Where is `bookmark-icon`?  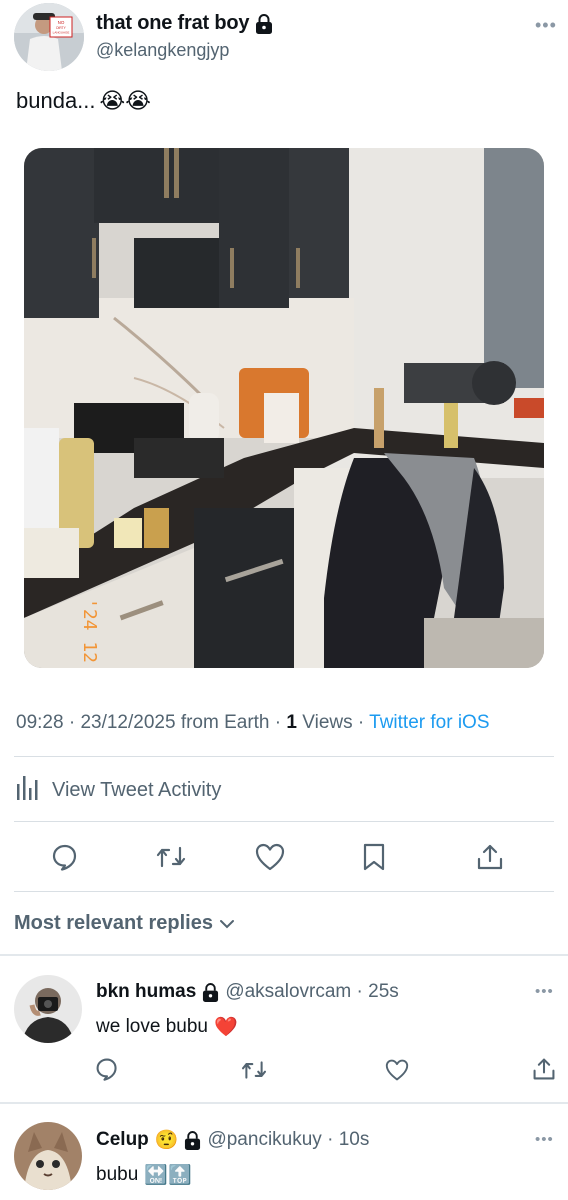
bookmark-icon is located at coordinates (374, 857).